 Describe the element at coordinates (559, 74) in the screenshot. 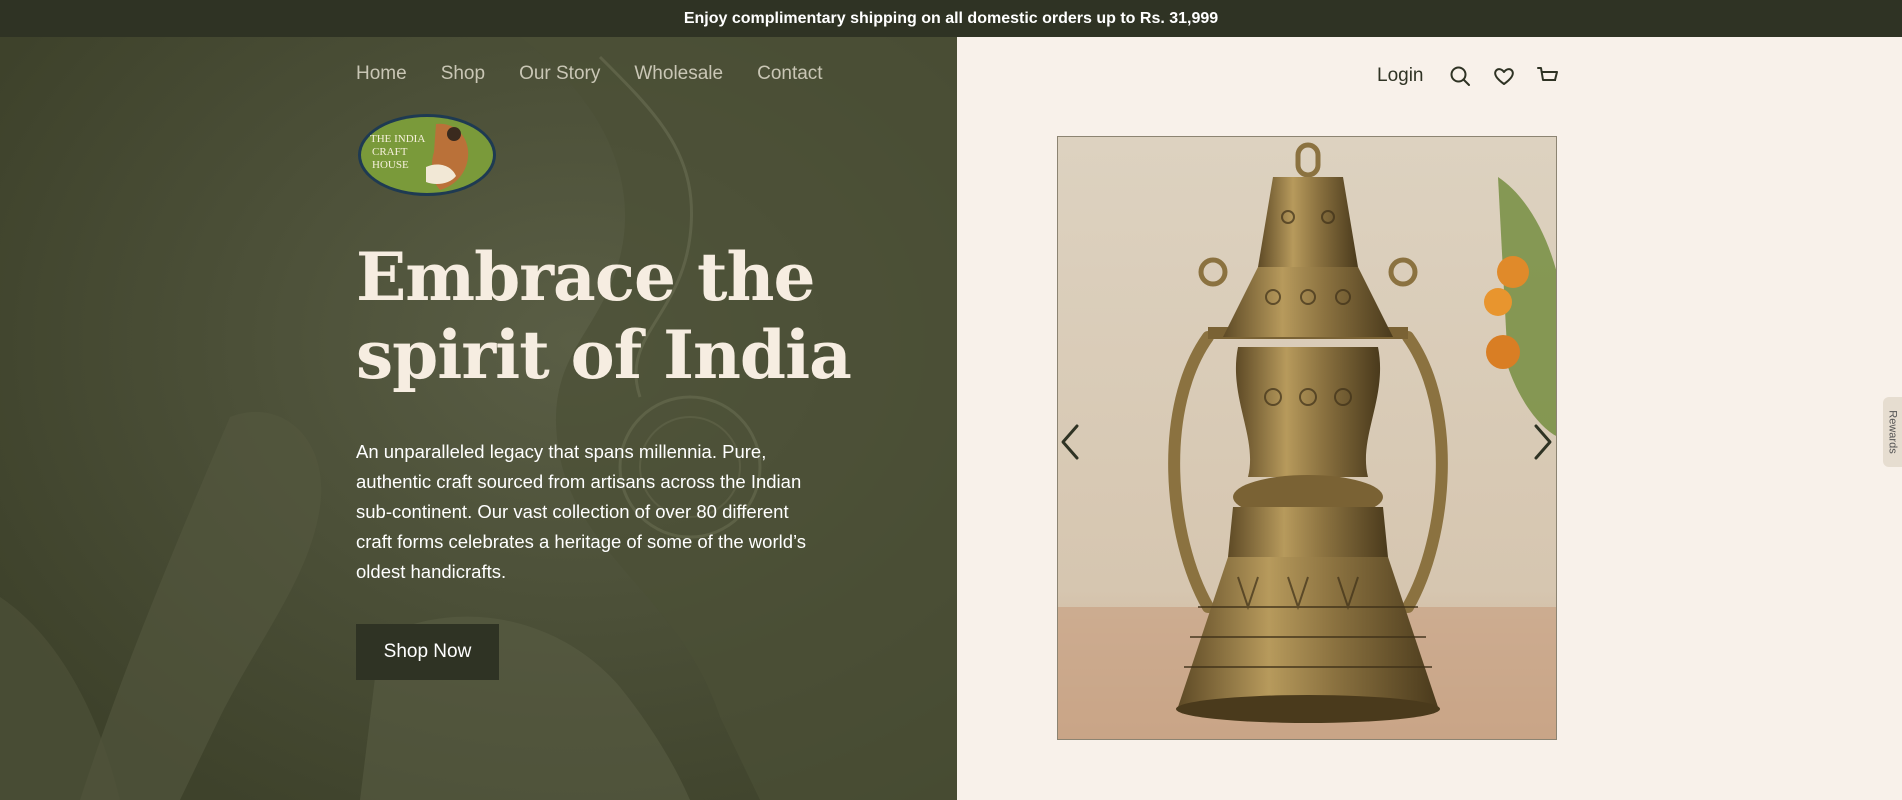

I see `nav-item-our-story: Our Story` at that location.